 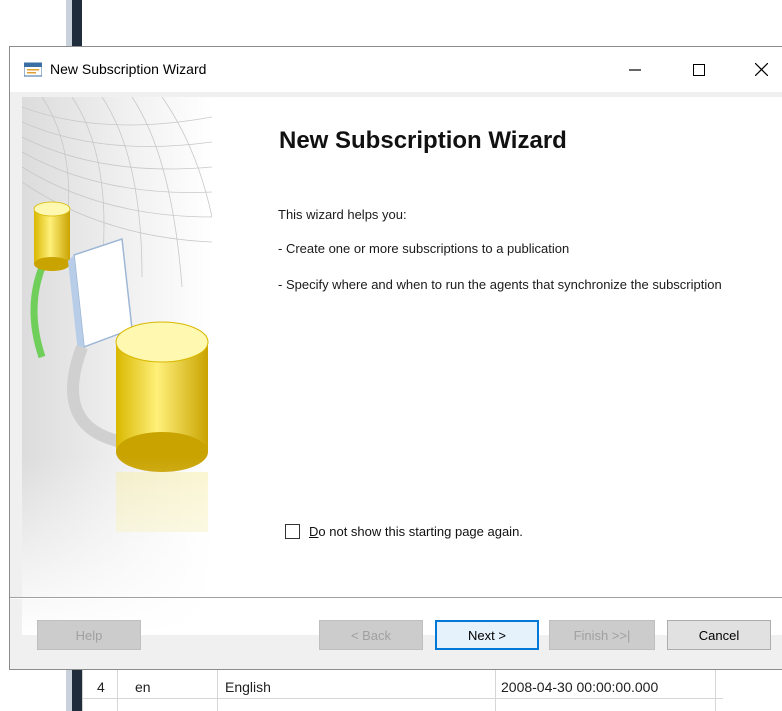 What do you see at coordinates (580, 687) in the screenshot?
I see `row-date: 2008-04-30 00:00:00.000` at bounding box center [580, 687].